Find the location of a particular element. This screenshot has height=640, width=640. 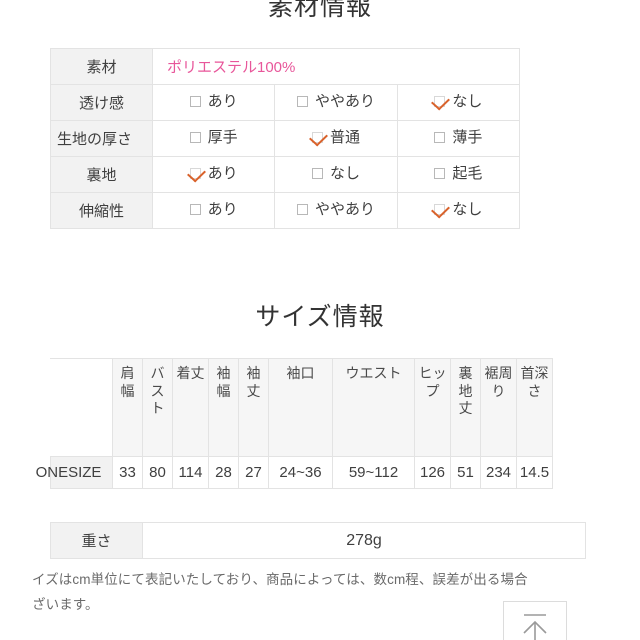

cell-waist: 59~112 is located at coordinates (373, 472).